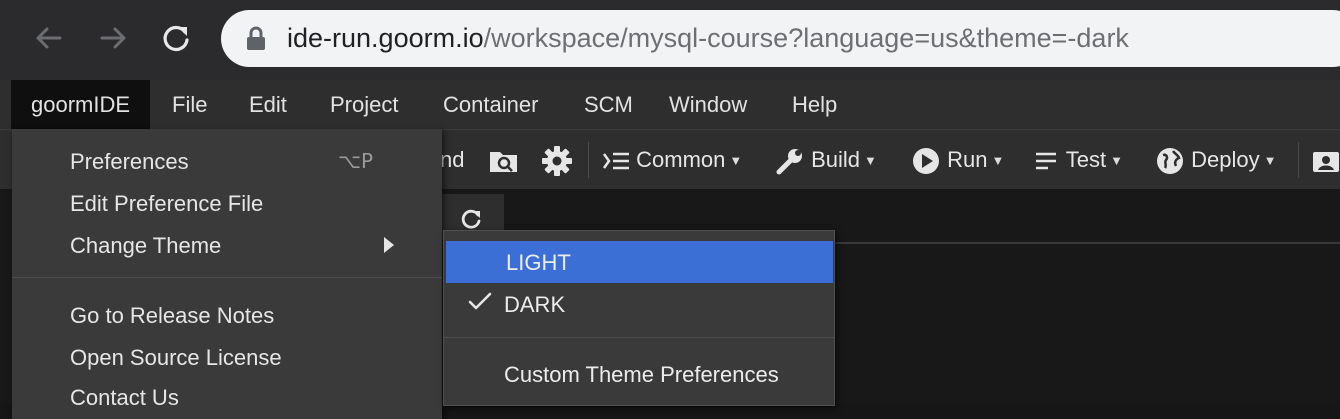 The height and width of the screenshot is (419, 1340). Describe the element at coordinates (480, 301) in the screenshot. I see `checkmark-icon` at that location.